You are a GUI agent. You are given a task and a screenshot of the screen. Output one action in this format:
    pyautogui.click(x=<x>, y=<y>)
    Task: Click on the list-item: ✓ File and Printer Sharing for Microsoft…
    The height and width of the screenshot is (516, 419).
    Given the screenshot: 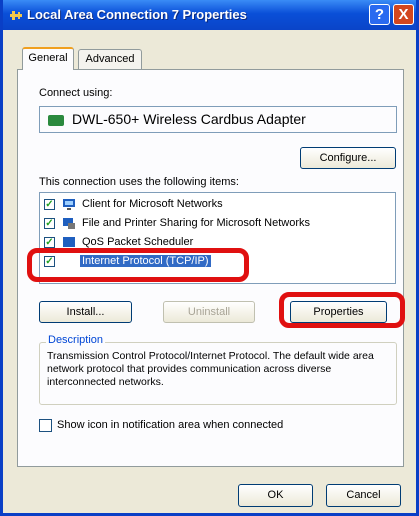 What is the action you would take?
    pyautogui.click(x=217, y=224)
    